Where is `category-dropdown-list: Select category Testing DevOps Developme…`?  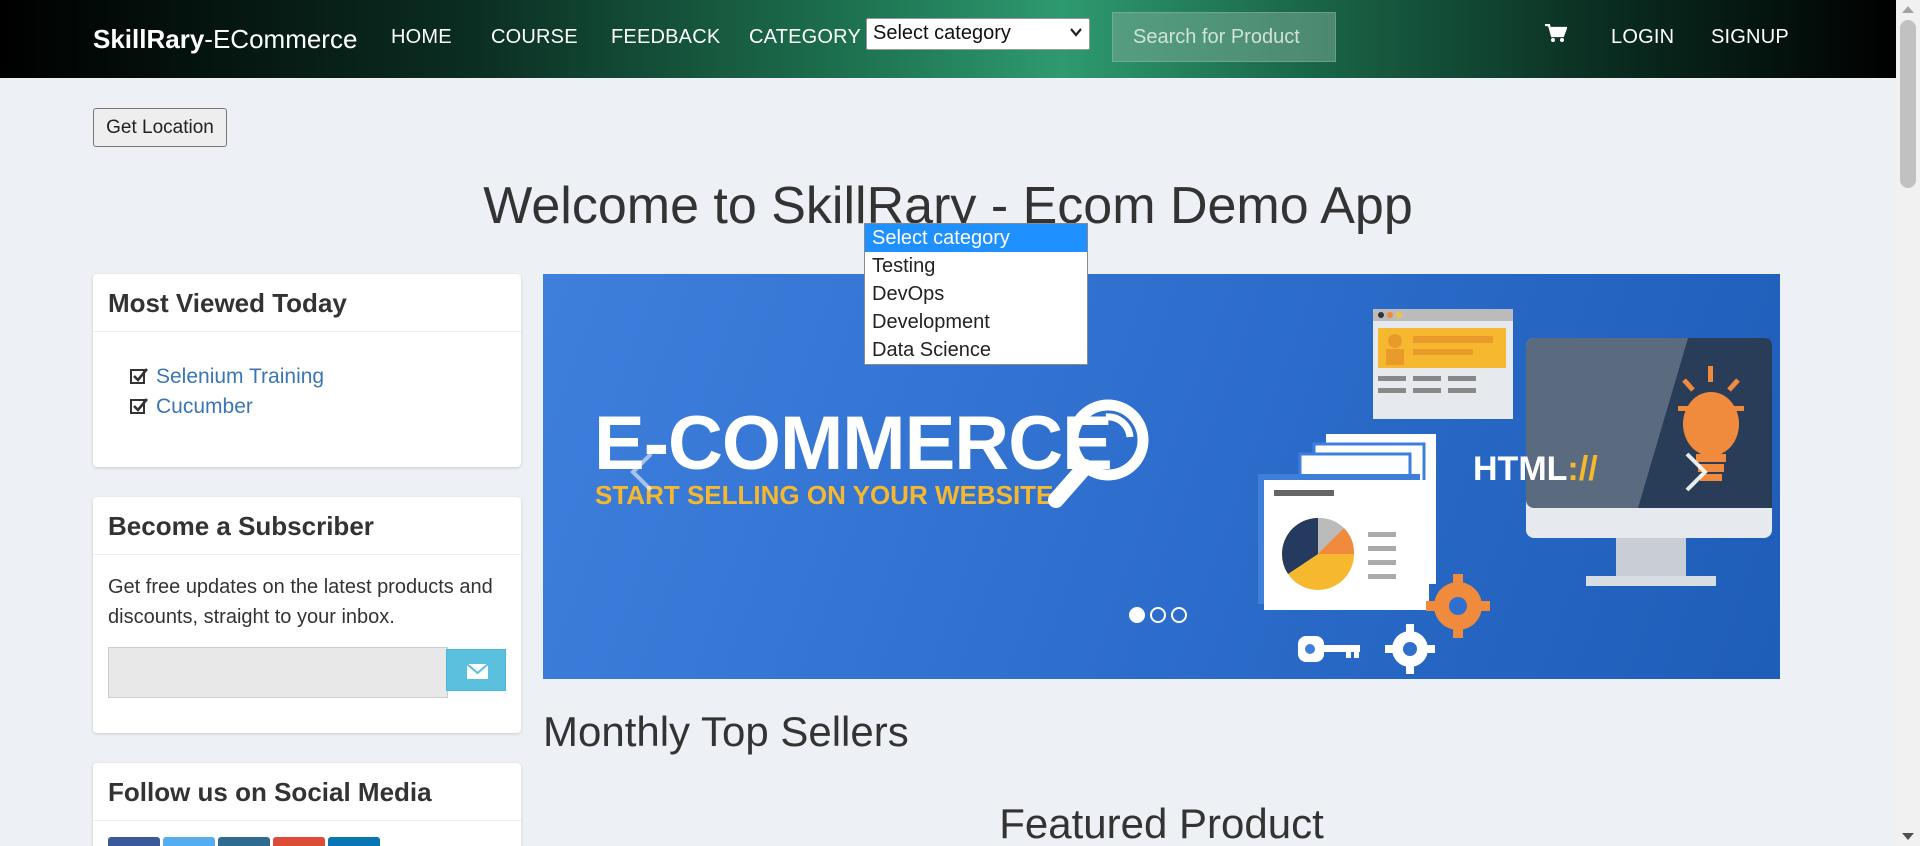 category-dropdown-list: Select category Testing DevOps Developme… is located at coordinates (976, 294).